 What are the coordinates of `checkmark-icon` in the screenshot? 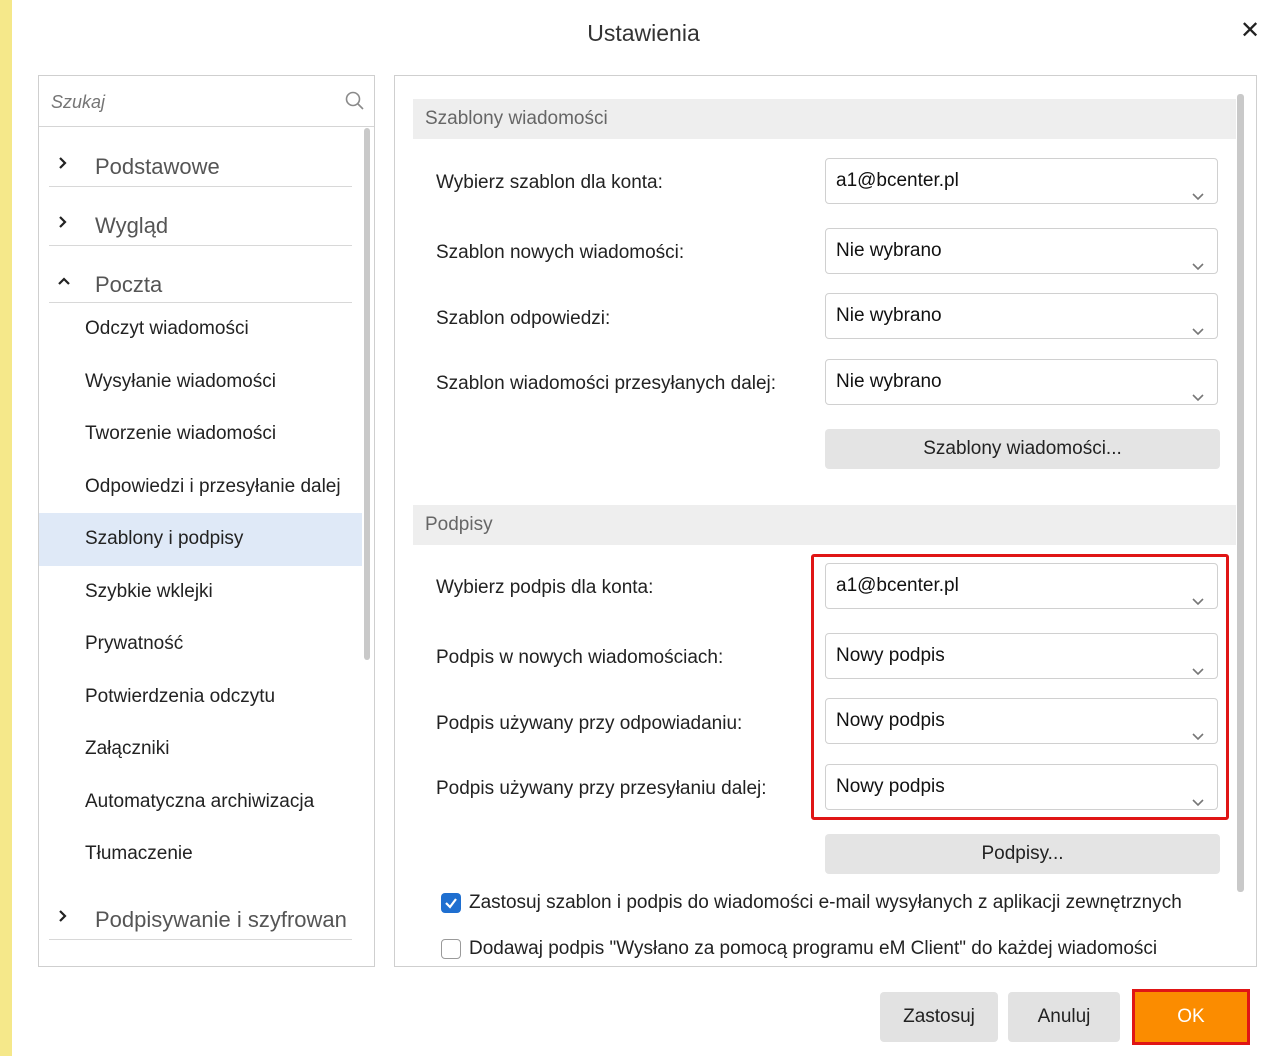 It's located at (451, 903).